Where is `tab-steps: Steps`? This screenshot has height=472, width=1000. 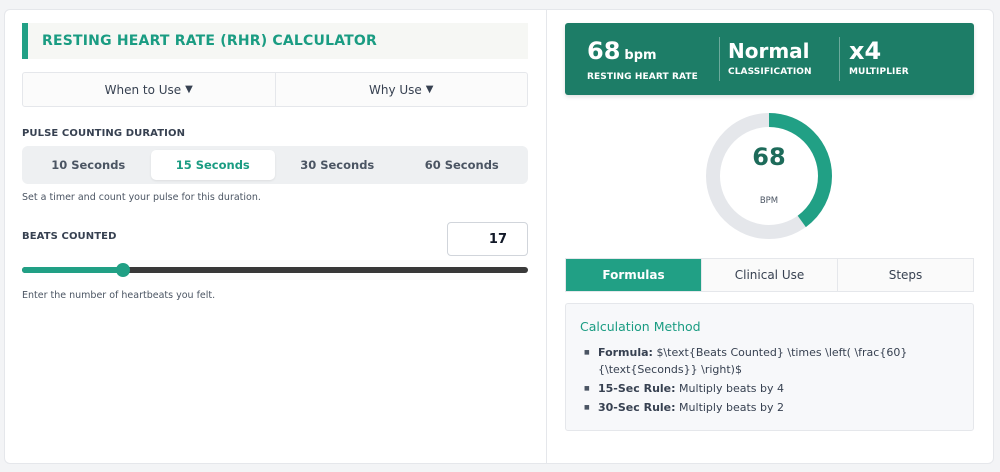
tab-steps: Steps is located at coordinates (905, 275).